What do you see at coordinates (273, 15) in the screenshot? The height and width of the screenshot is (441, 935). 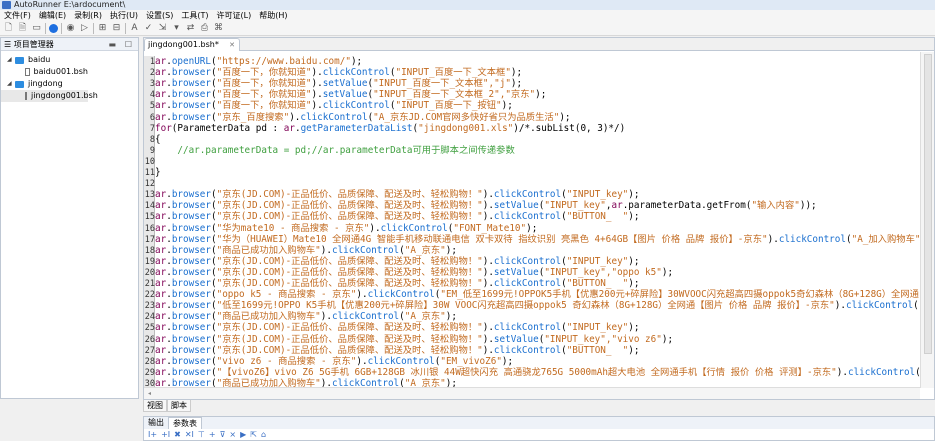 I see `menu-item: 帮助(H)` at bounding box center [273, 15].